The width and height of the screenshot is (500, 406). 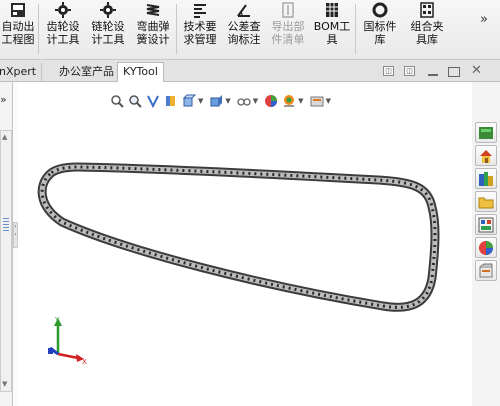 I want to click on view-palette-icon, so click(x=486, y=225).